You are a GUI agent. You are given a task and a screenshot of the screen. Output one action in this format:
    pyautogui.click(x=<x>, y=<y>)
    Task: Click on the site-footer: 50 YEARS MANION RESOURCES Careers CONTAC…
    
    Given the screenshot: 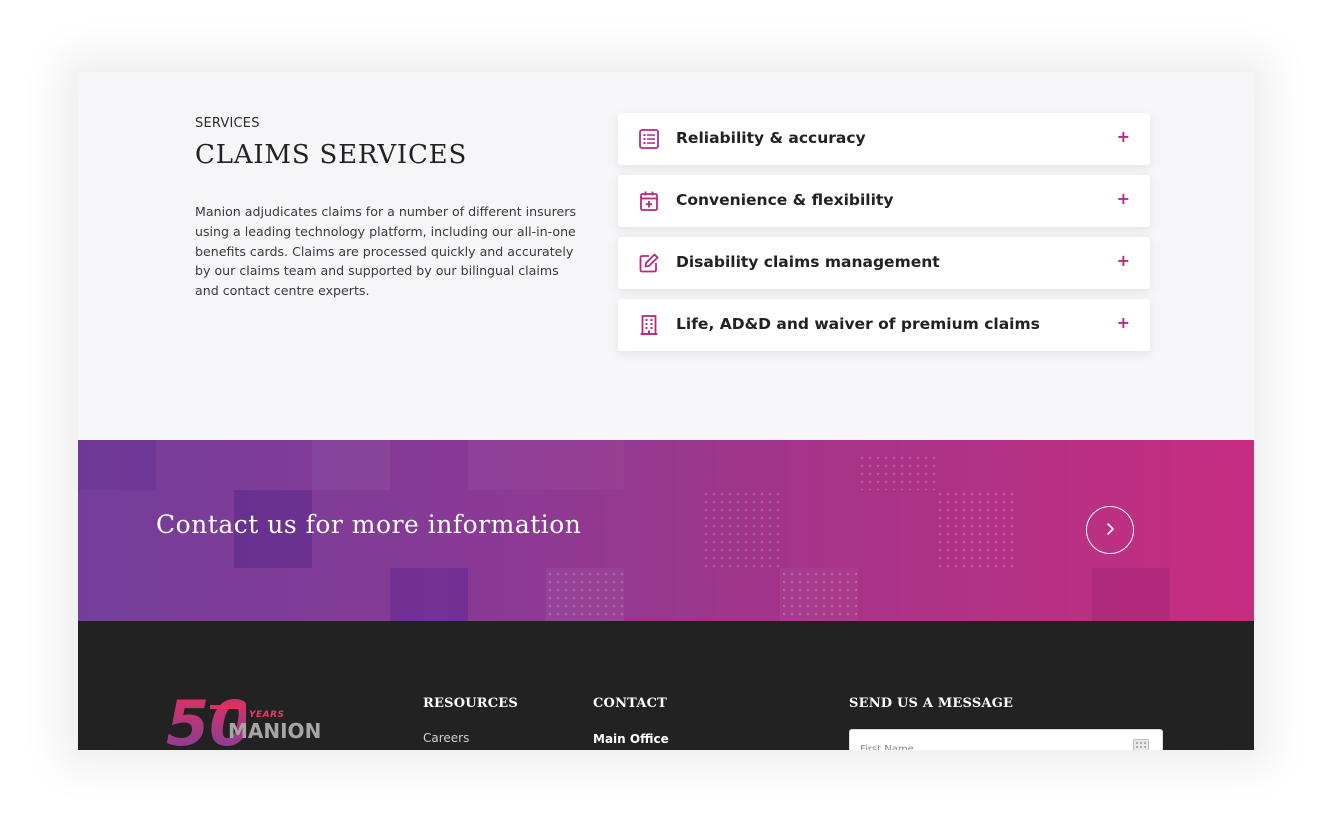 What is the action you would take?
    pyautogui.click(x=666, y=685)
    